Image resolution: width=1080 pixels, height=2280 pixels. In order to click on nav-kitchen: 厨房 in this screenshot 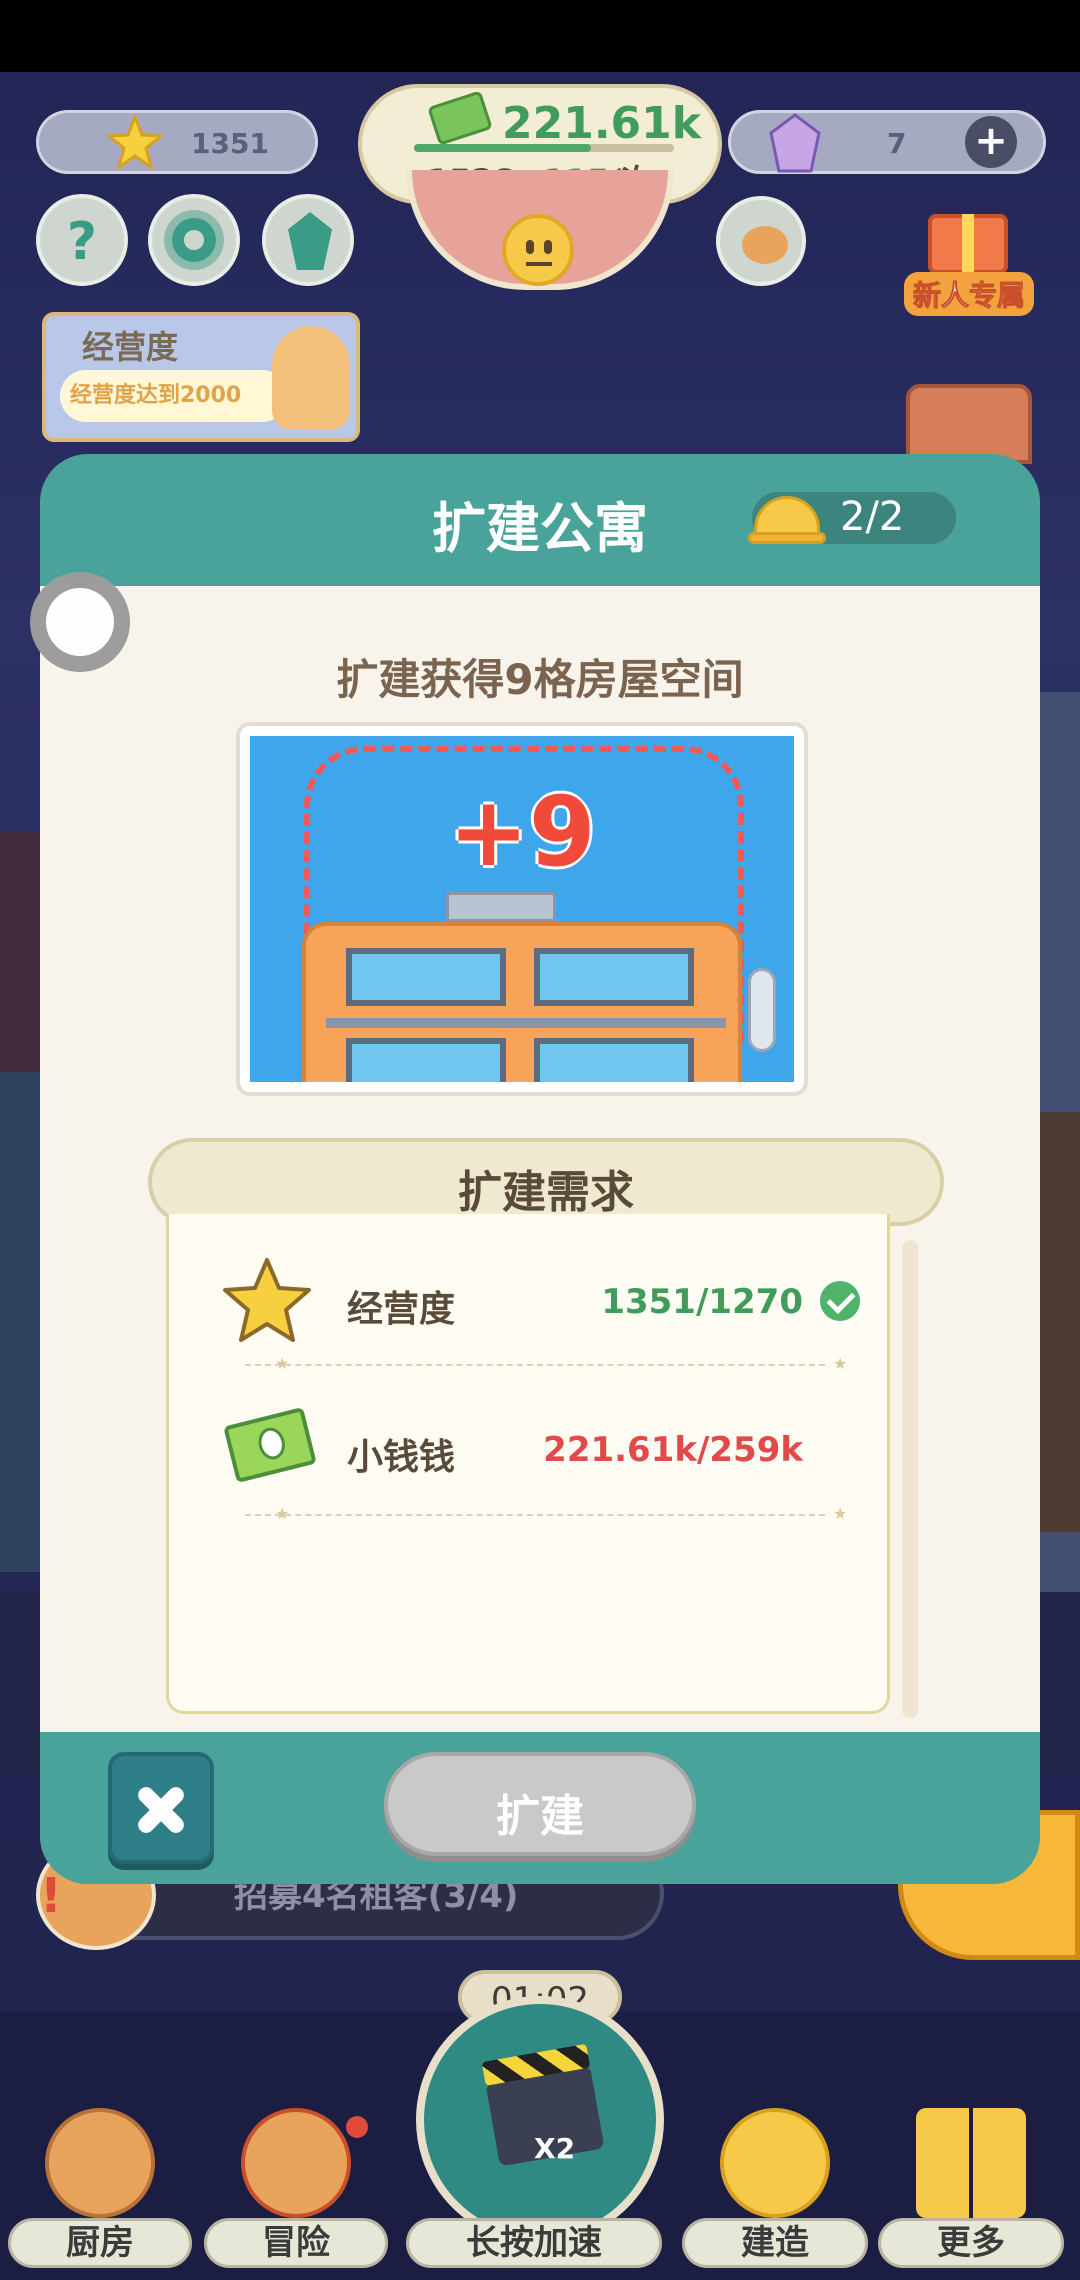, I will do `click(100, 2194)`.